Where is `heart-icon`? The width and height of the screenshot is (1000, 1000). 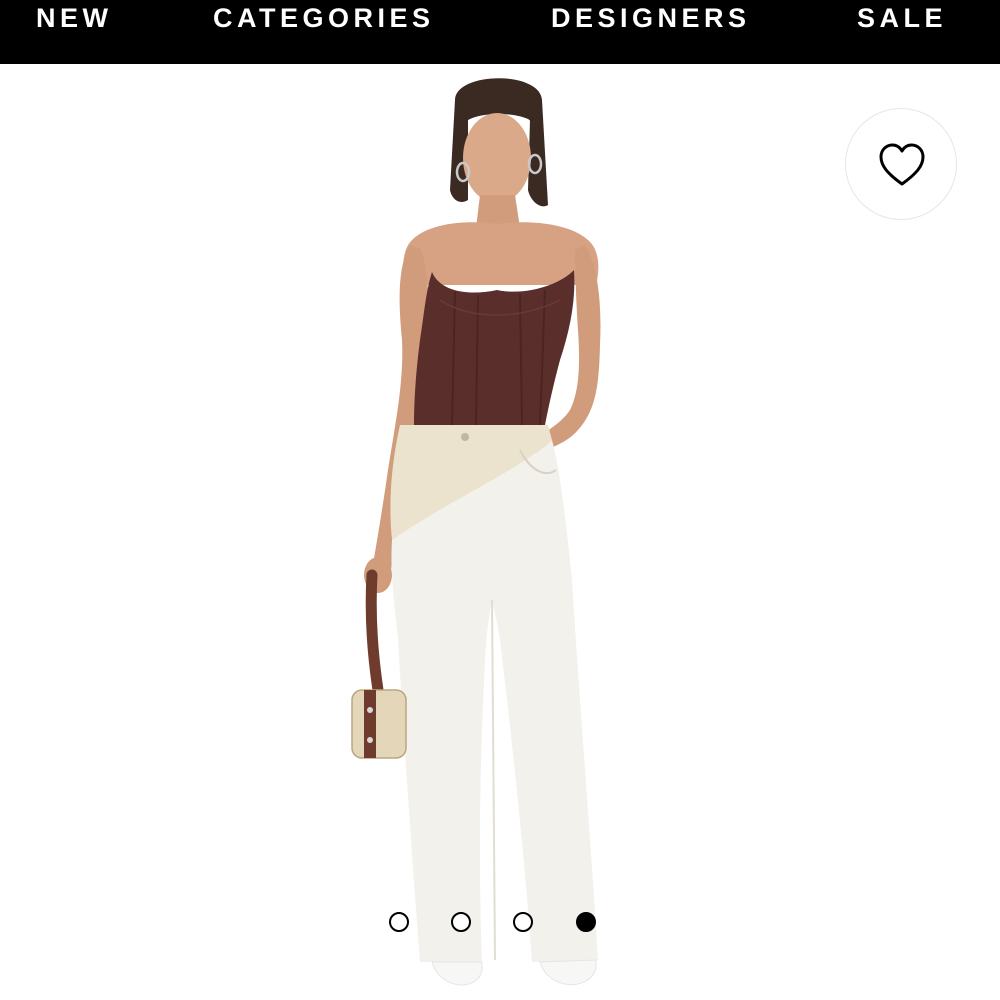
heart-icon is located at coordinates (902, 164).